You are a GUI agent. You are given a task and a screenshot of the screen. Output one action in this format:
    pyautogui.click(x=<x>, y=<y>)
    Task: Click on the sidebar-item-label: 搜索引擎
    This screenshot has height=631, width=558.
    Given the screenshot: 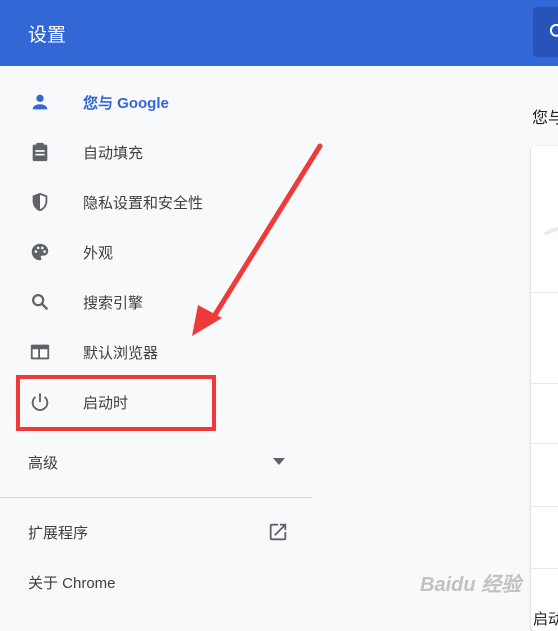 What is the action you would take?
    pyautogui.click(x=113, y=303)
    